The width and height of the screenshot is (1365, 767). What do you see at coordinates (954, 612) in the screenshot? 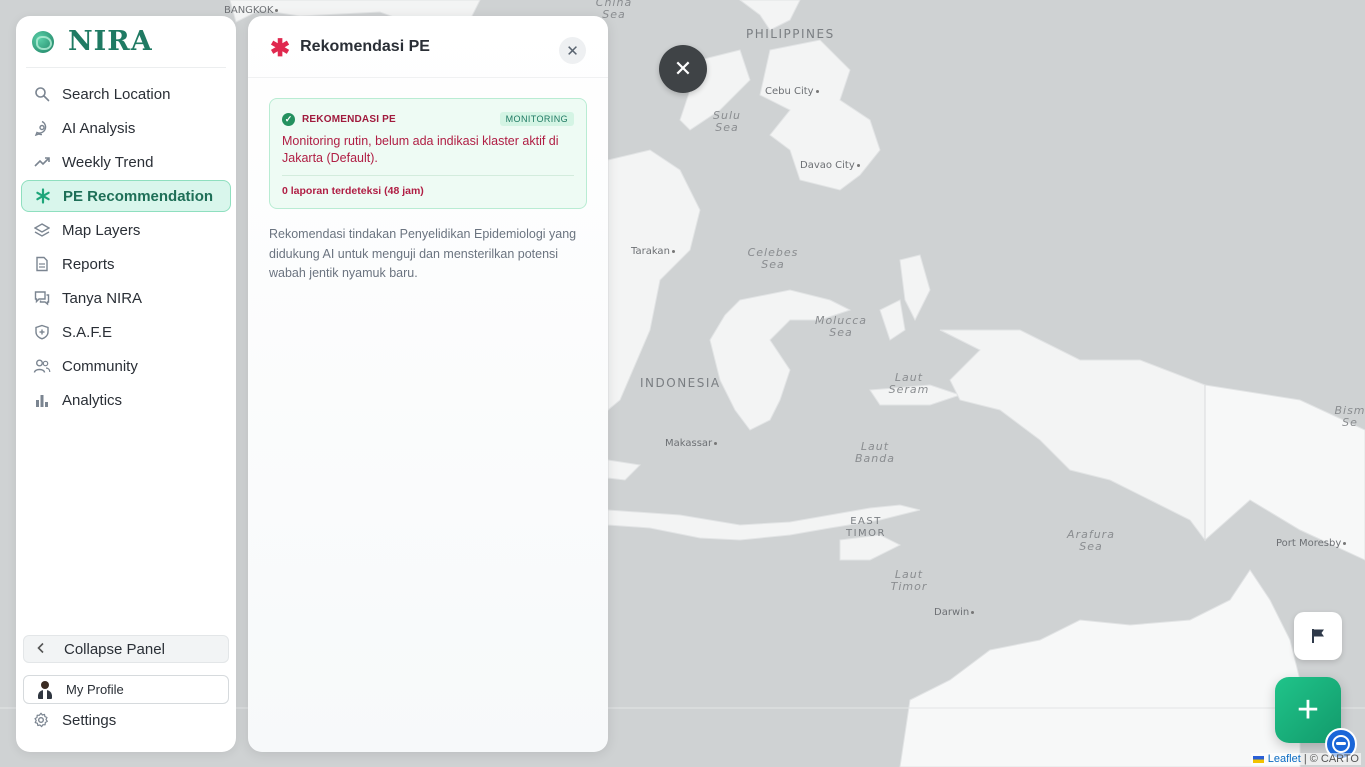
I see `city-darwin: Darwin` at bounding box center [954, 612].